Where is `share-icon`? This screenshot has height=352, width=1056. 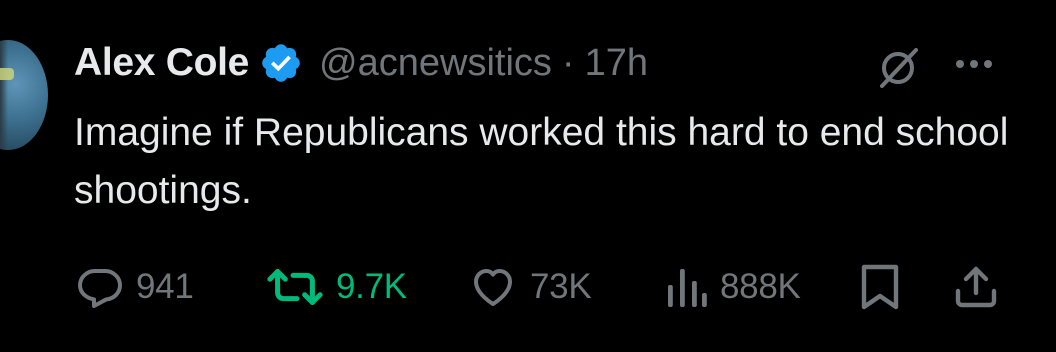
share-icon is located at coordinates (976, 287).